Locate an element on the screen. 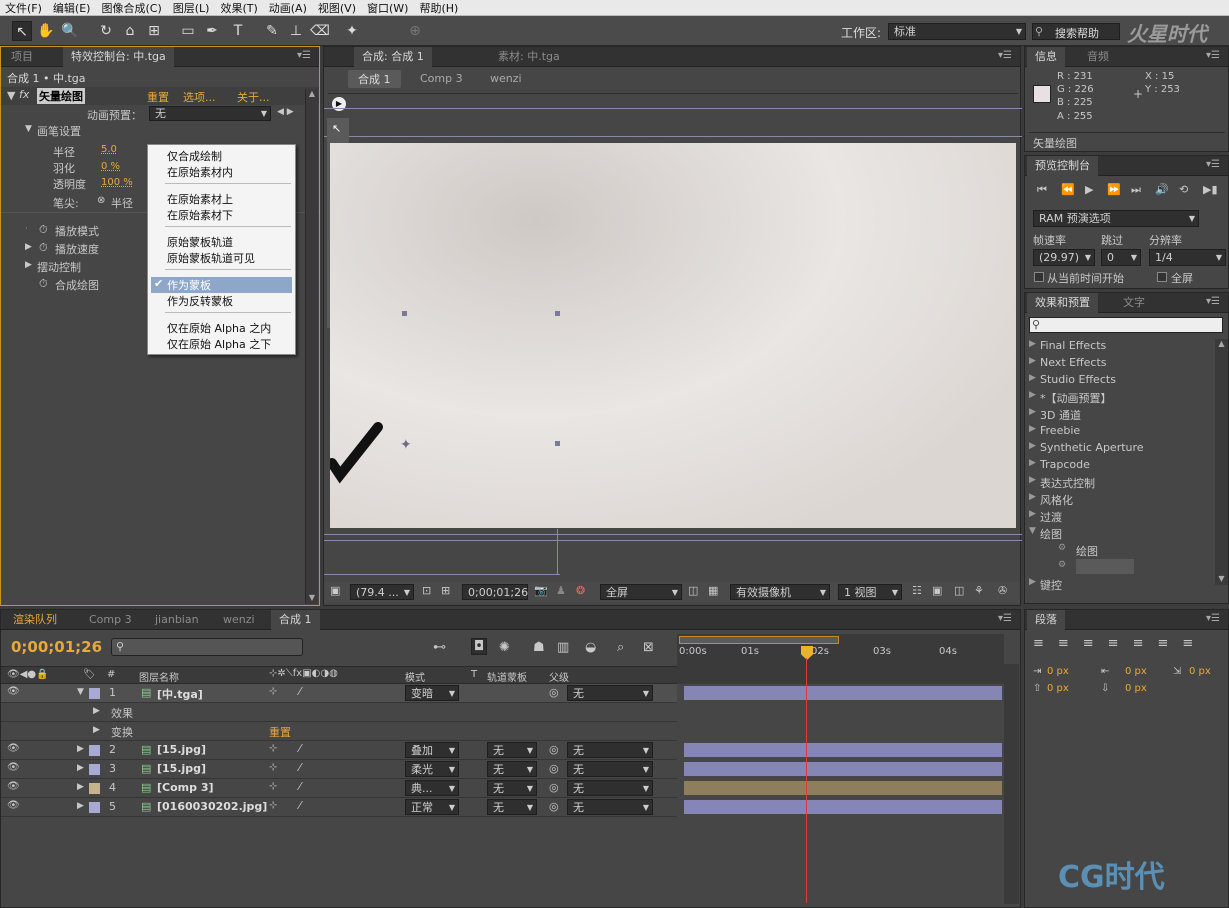 Image resolution: width=1229 pixels, height=908 pixels. hide-shy-icon: ☗ is located at coordinates (539, 647).